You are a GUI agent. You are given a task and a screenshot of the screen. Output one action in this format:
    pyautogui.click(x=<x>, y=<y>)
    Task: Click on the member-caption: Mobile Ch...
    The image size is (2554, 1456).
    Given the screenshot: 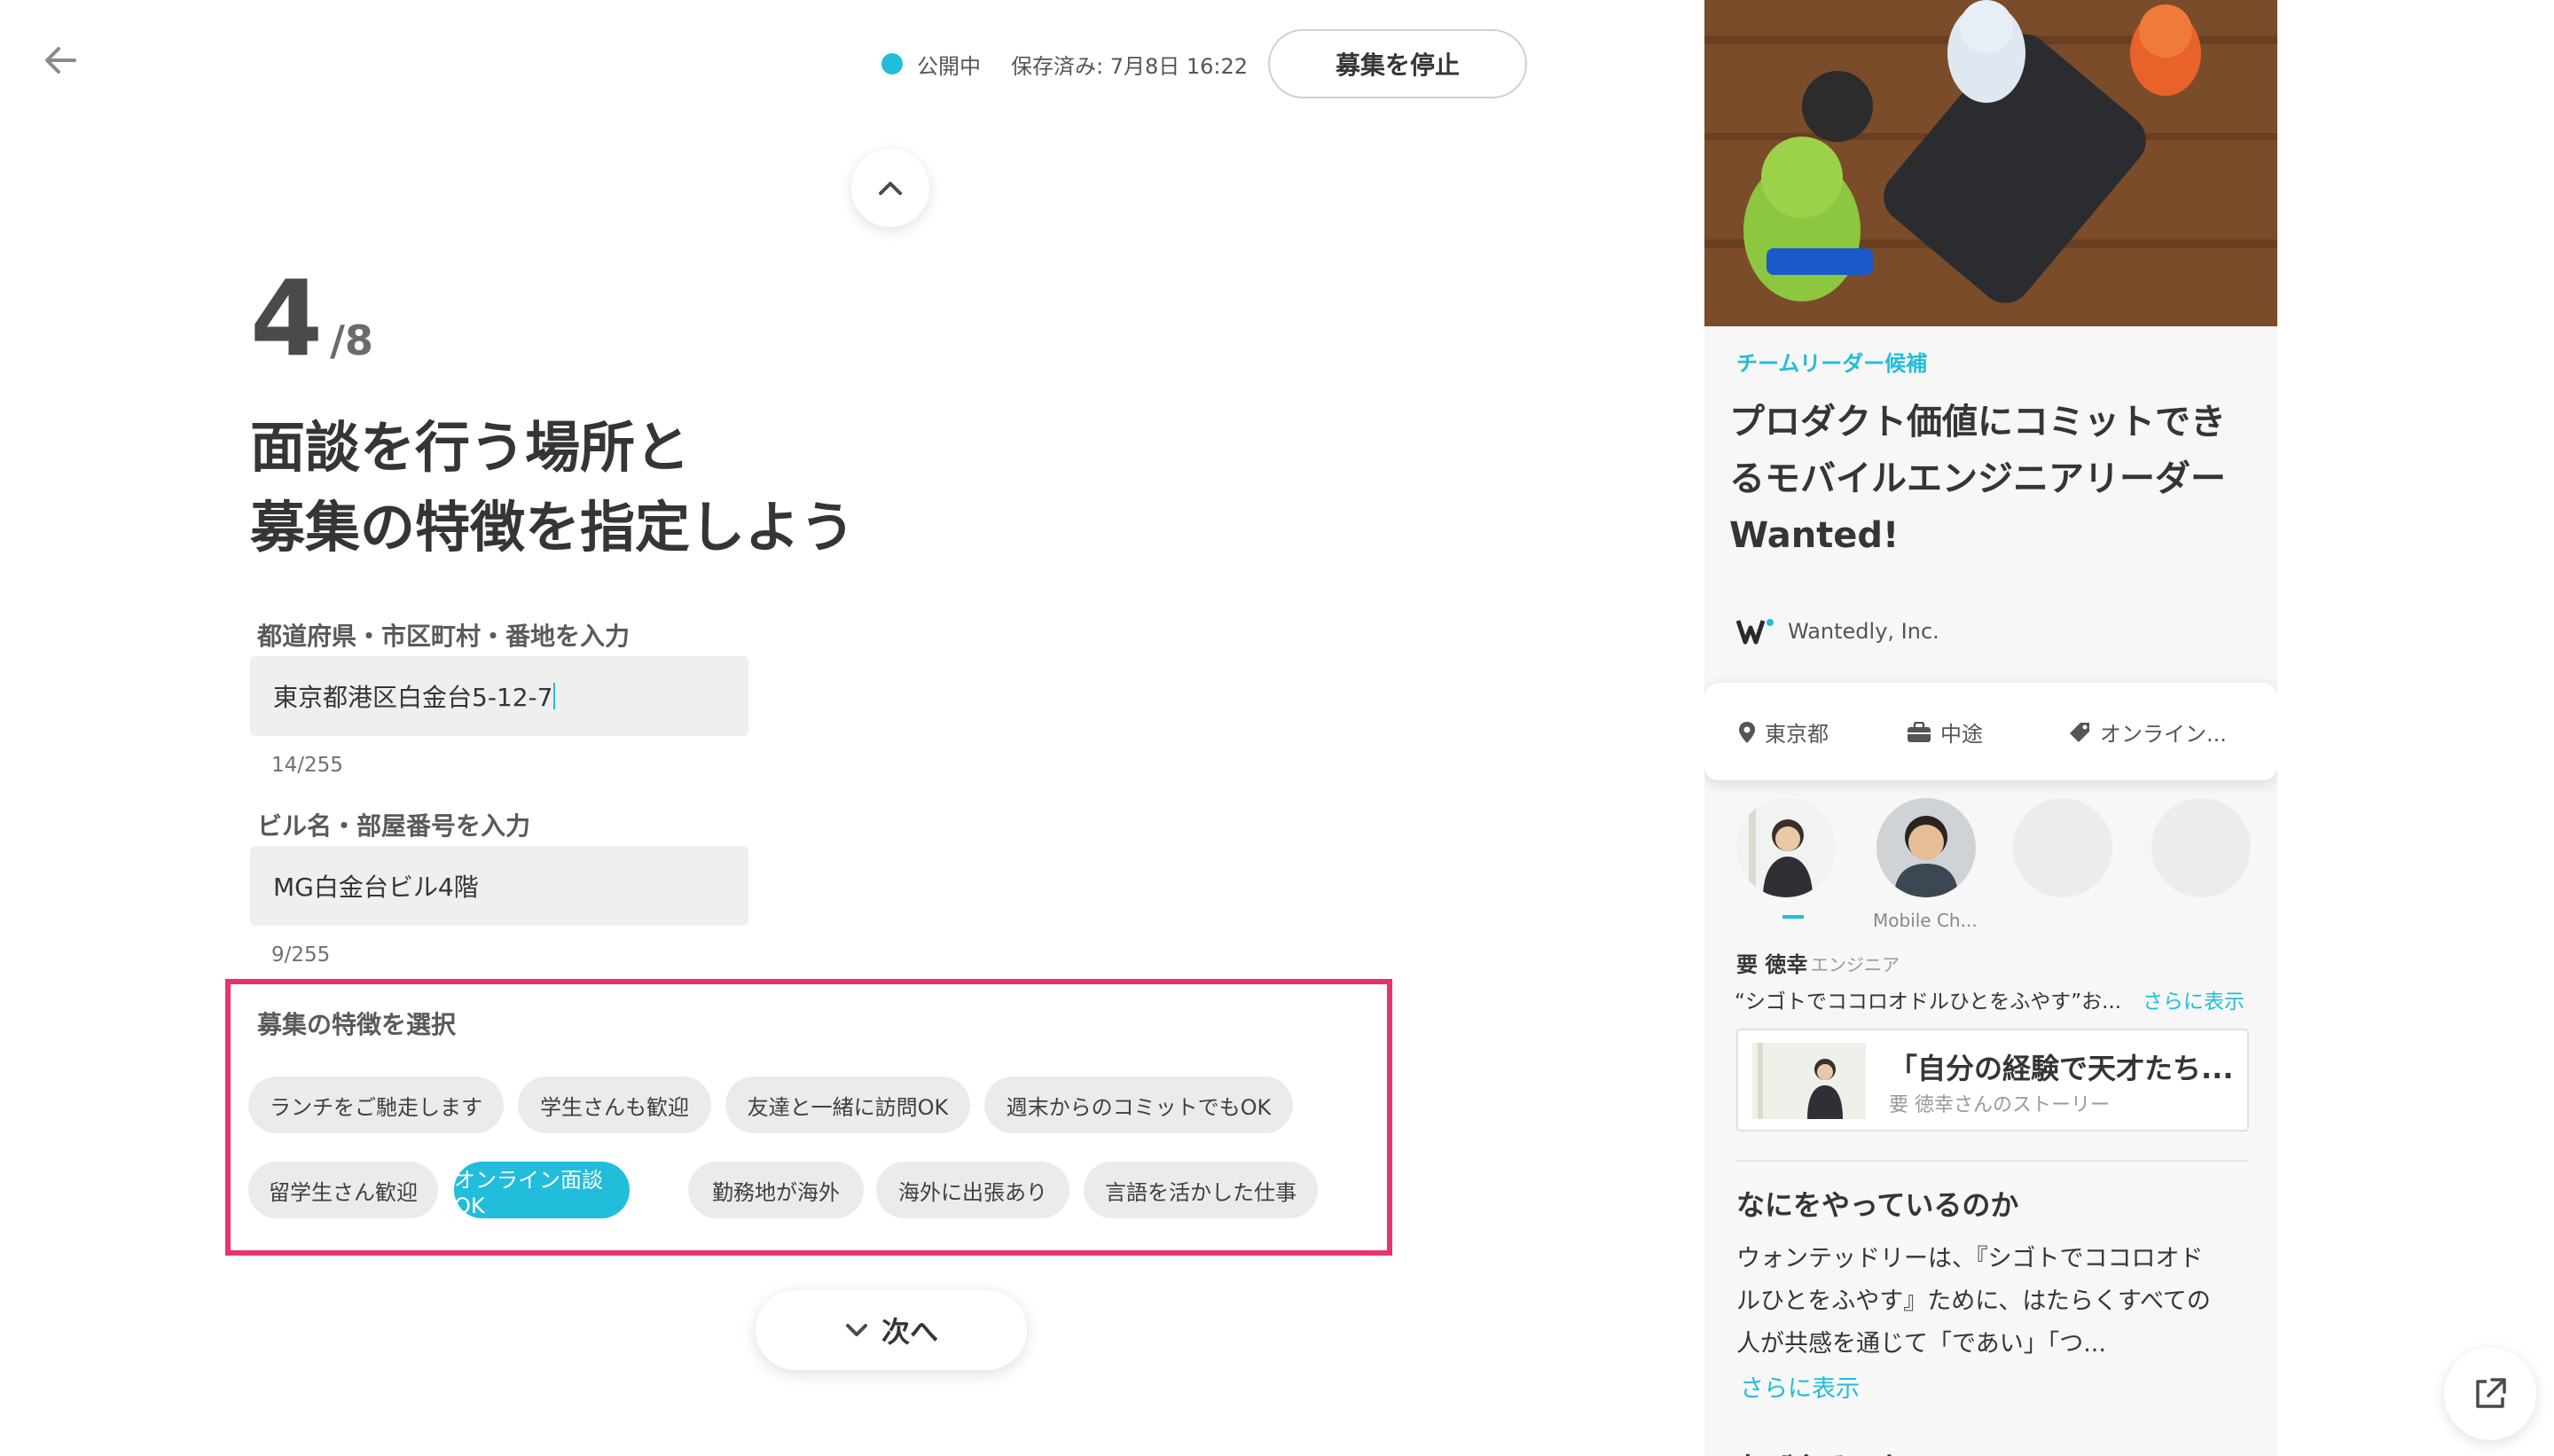 What is the action you would take?
    pyautogui.click(x=1925, y=920)
    